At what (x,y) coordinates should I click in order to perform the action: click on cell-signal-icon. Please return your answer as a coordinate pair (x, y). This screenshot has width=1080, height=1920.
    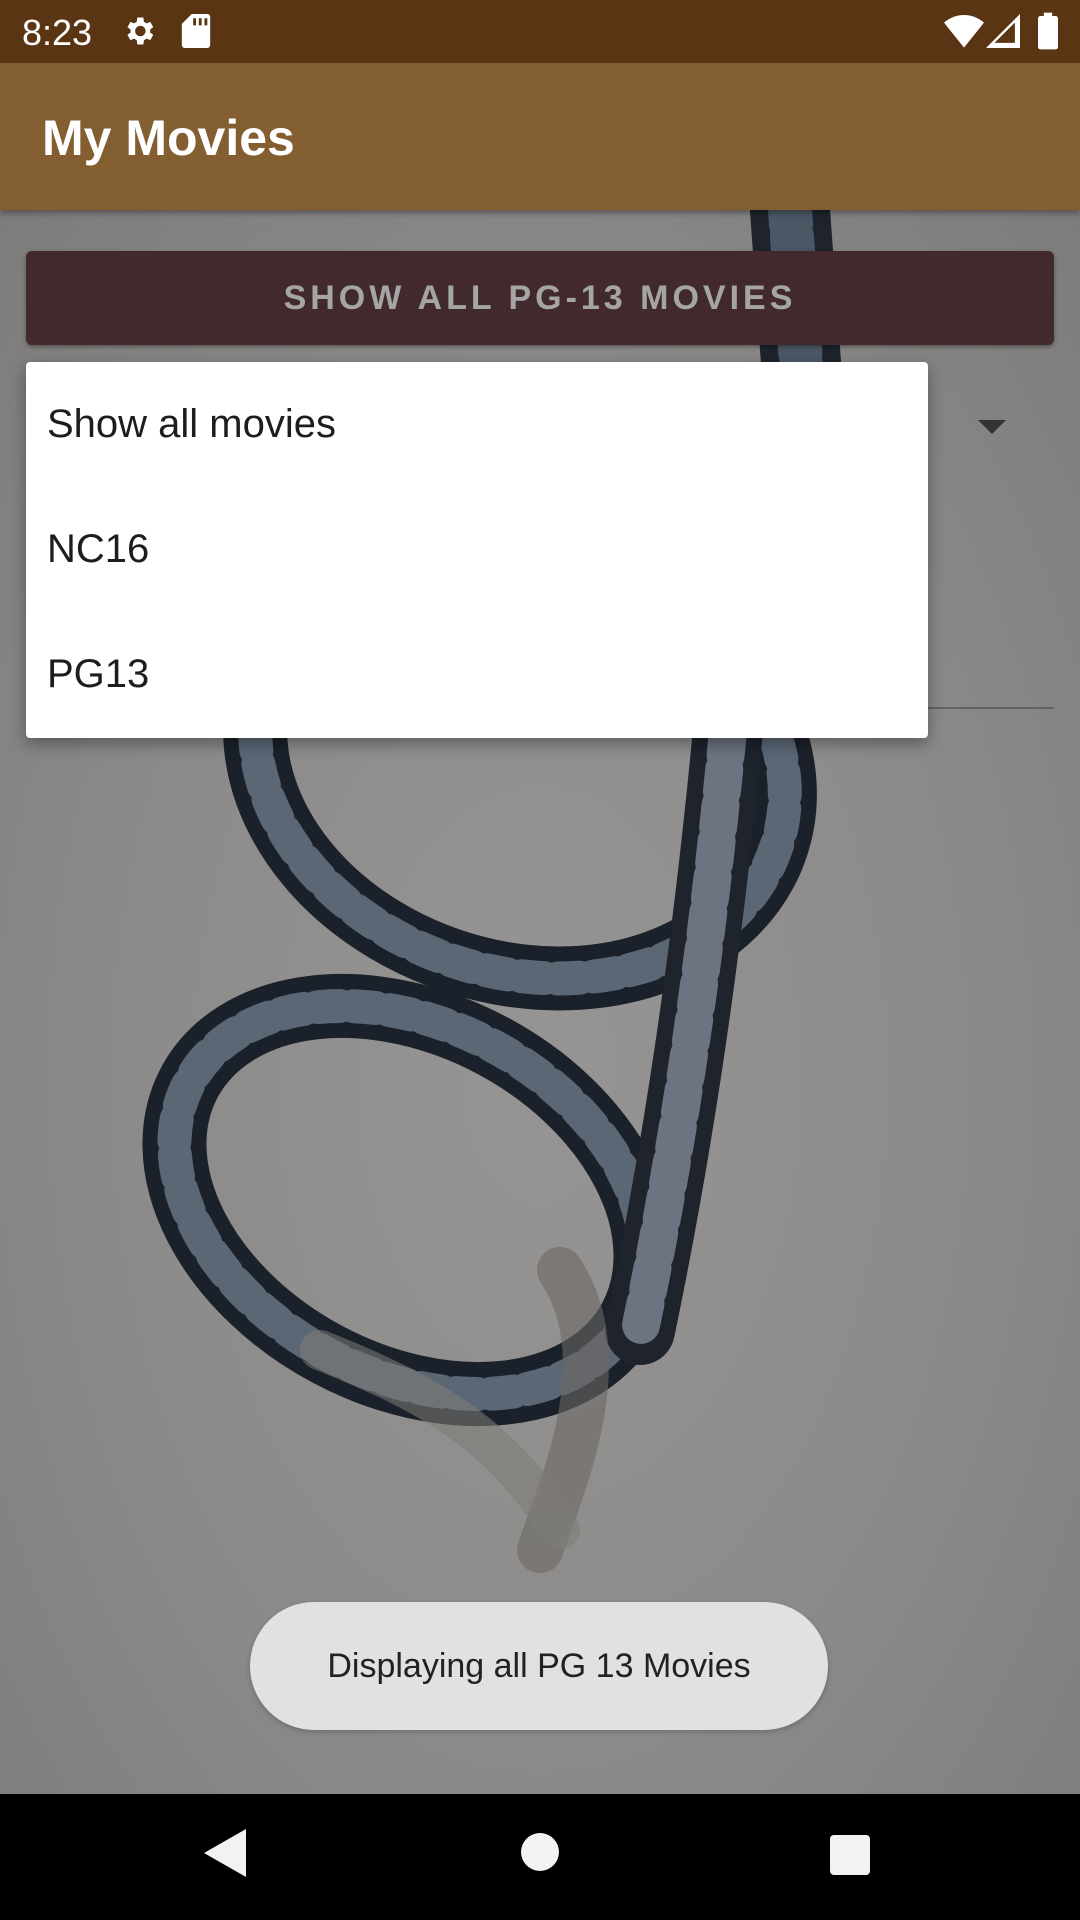
    Looking at the image, I should click on (1003, 33).